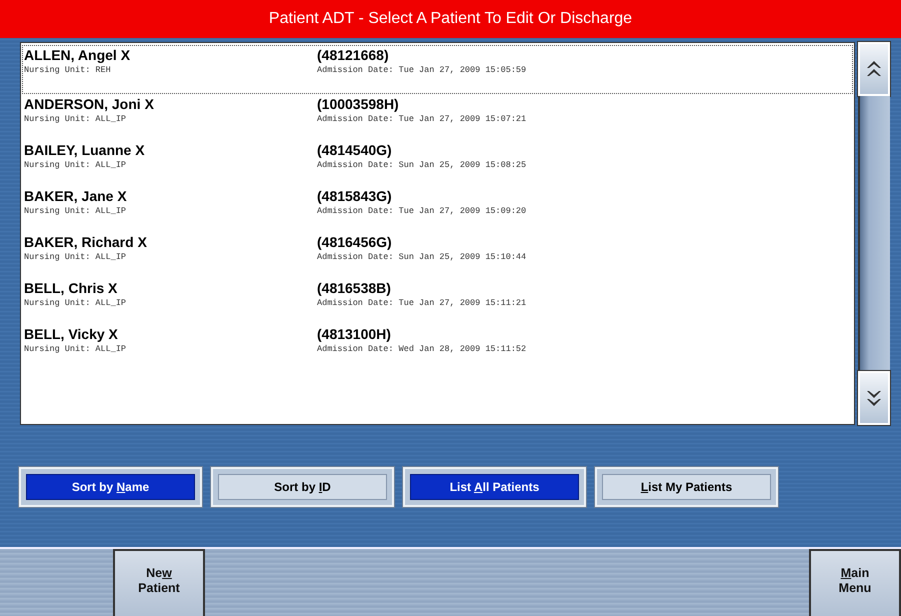 The width and height of the screenshot is (901, 616). Describe the element at coordinates (354, 288) in the screenshot. I see `patient-id: (4816538B)` at that location.